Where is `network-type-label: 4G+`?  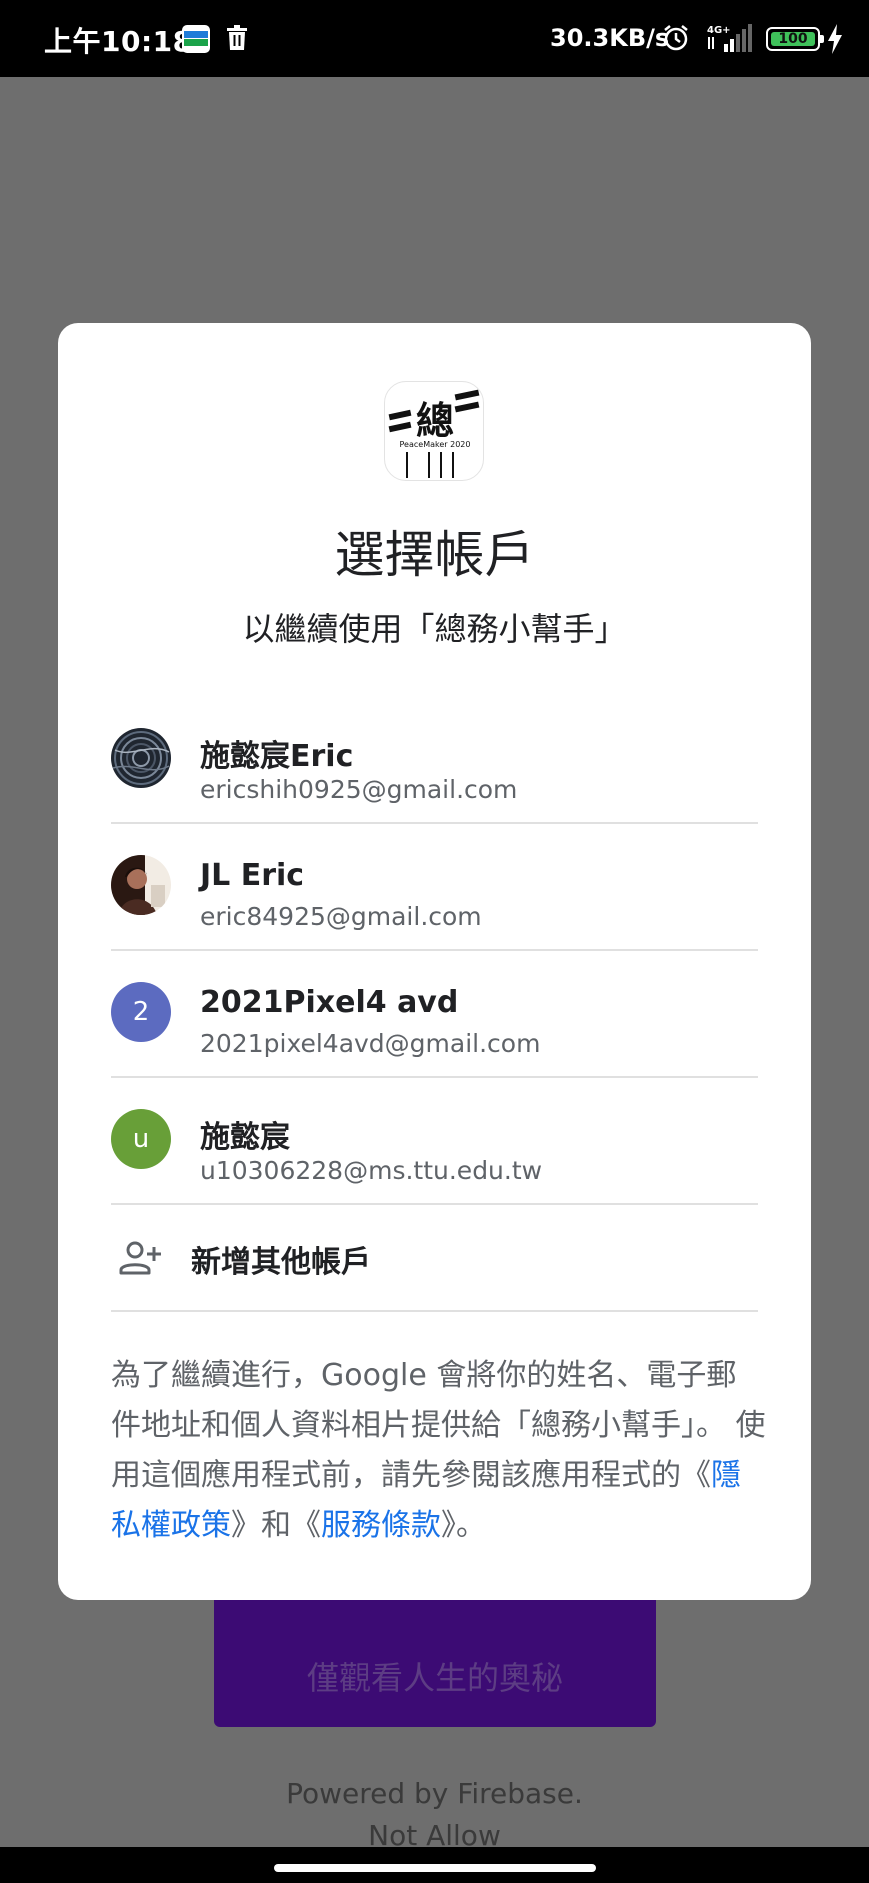 network-type-label: 4G+ is located at coordinates (719, 30).